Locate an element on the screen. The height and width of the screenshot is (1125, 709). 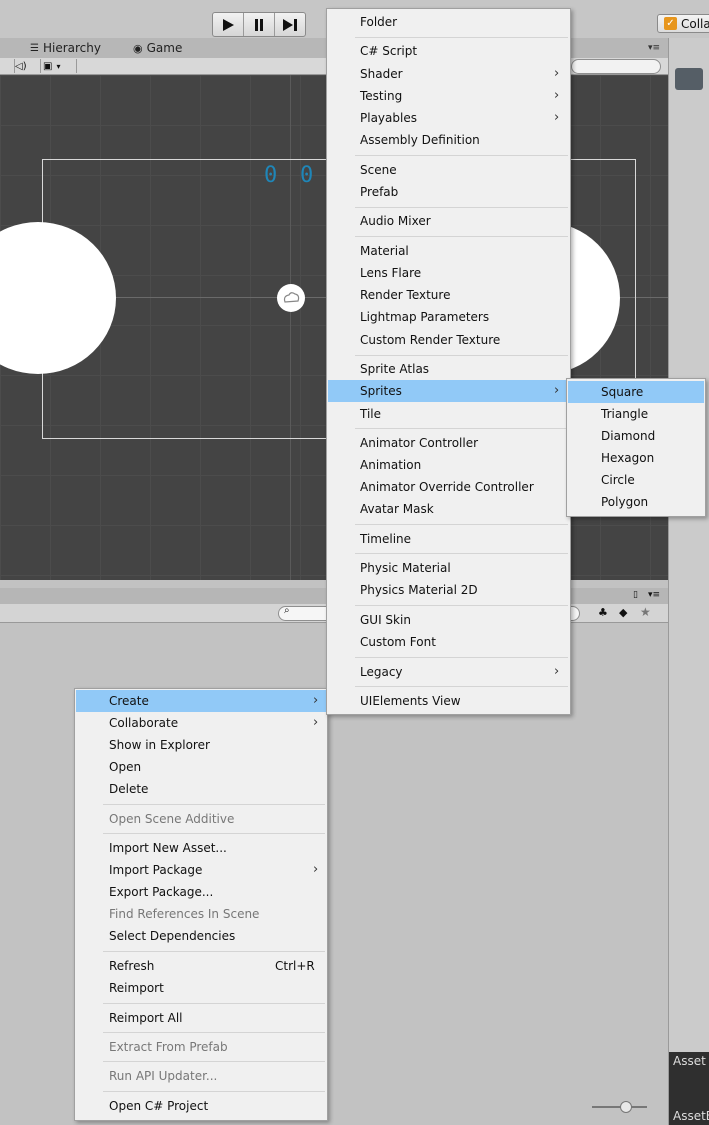
create-item-label: Animator Override Controller is located at coordinates (447, 487).